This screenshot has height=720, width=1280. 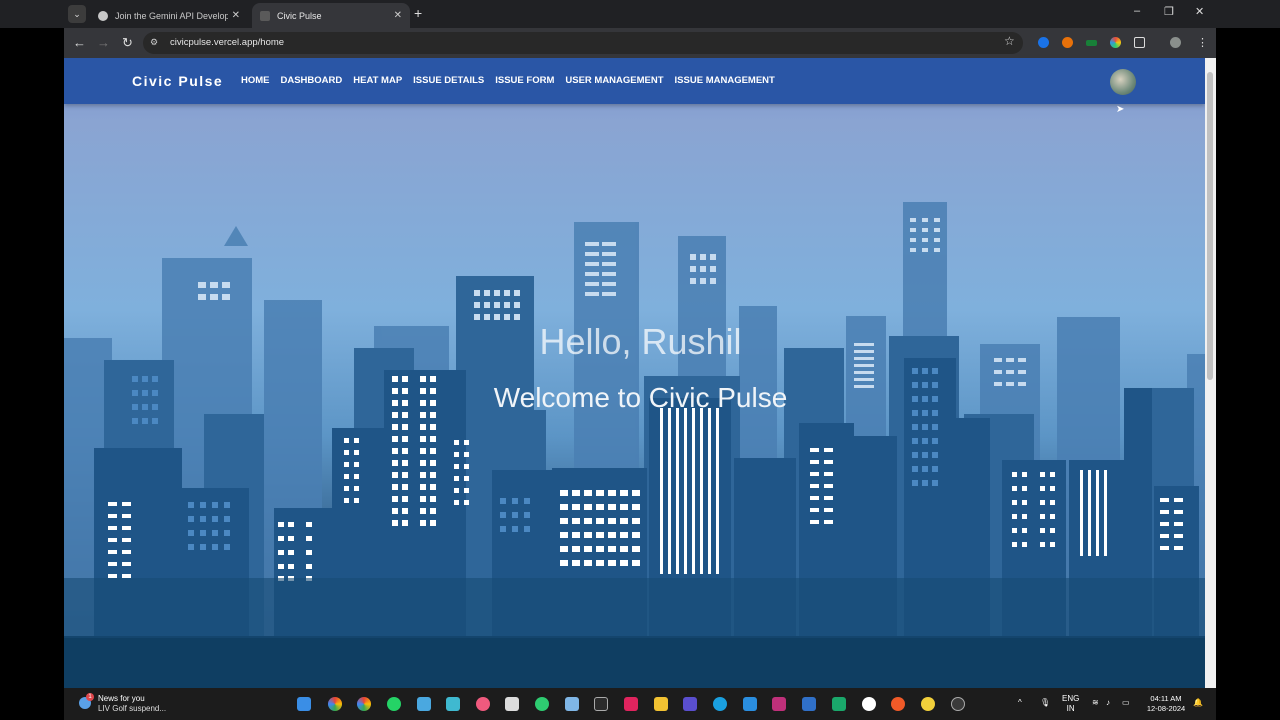 What do you see at coordinates (640, 397) in the screenshot?
I see `hero-welcome: Welcome to Civic Pulse` at bounding box center [640, 397].